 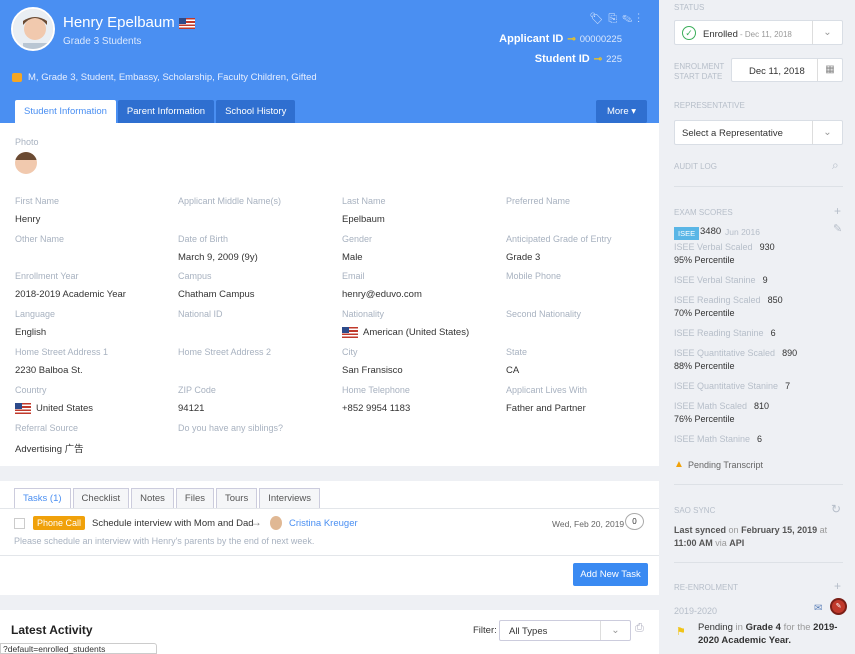 I want to click on do-you-have-any-siblings-label: Do you have any siblings?, so click(x=231, y=428).